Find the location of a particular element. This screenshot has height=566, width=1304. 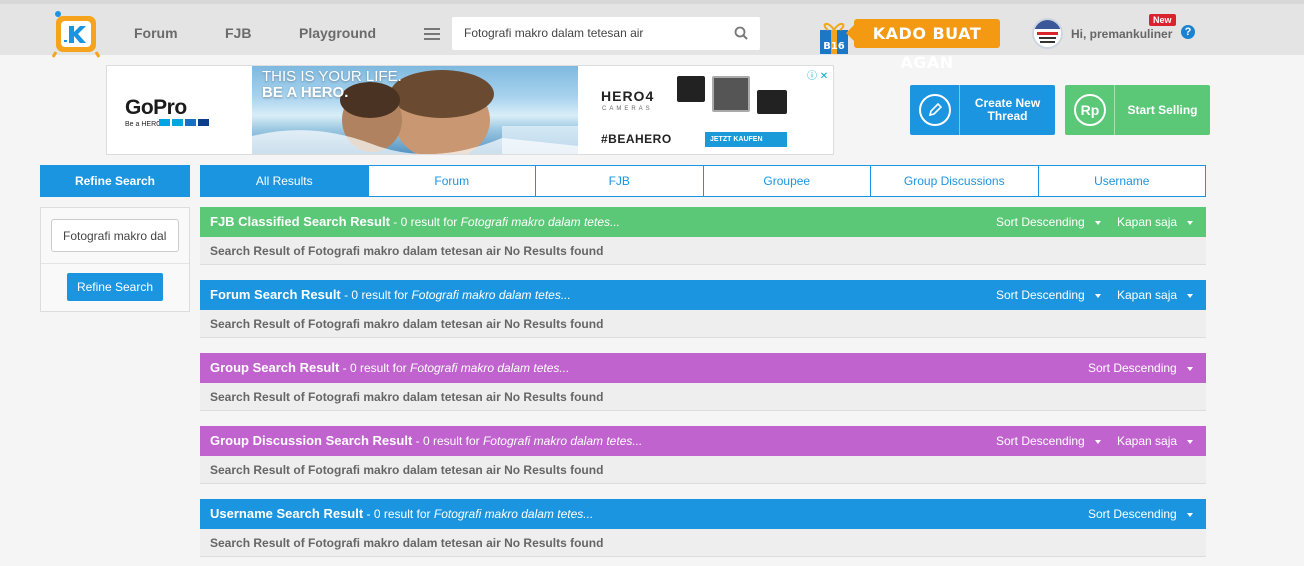

ad-hashtag: #BEAHERO is located at coordinates (636, 139).